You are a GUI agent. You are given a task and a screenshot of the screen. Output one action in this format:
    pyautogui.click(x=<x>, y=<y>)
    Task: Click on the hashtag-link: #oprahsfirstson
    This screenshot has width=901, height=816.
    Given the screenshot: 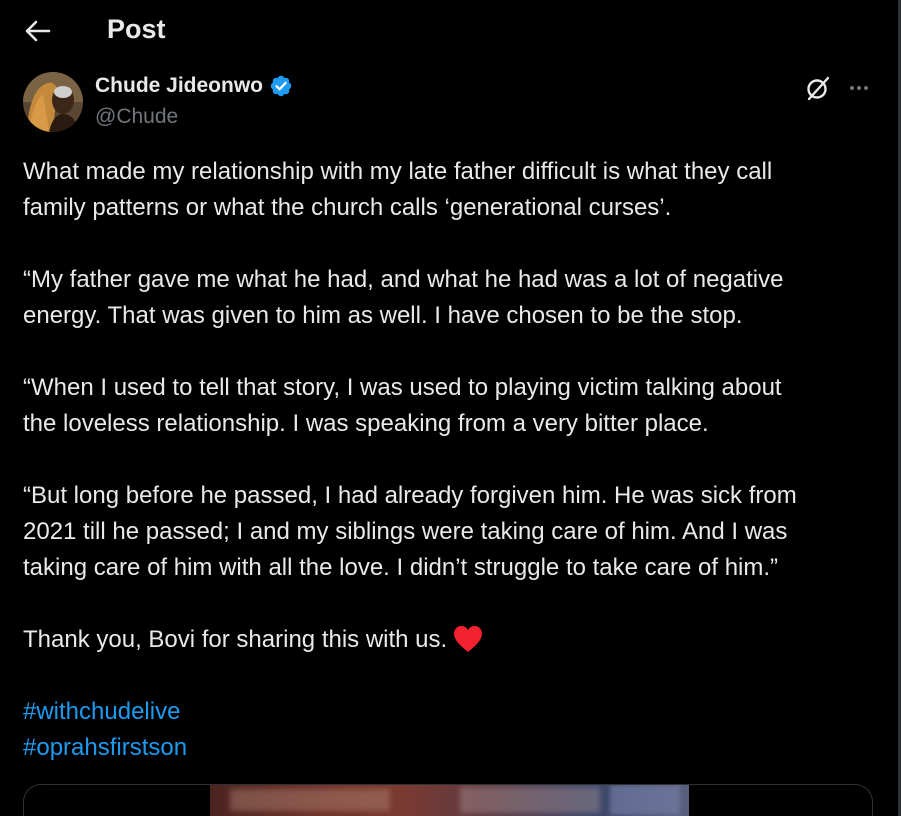 What is the action you would take?
    pyautogui.click(x=450, y=748)
    